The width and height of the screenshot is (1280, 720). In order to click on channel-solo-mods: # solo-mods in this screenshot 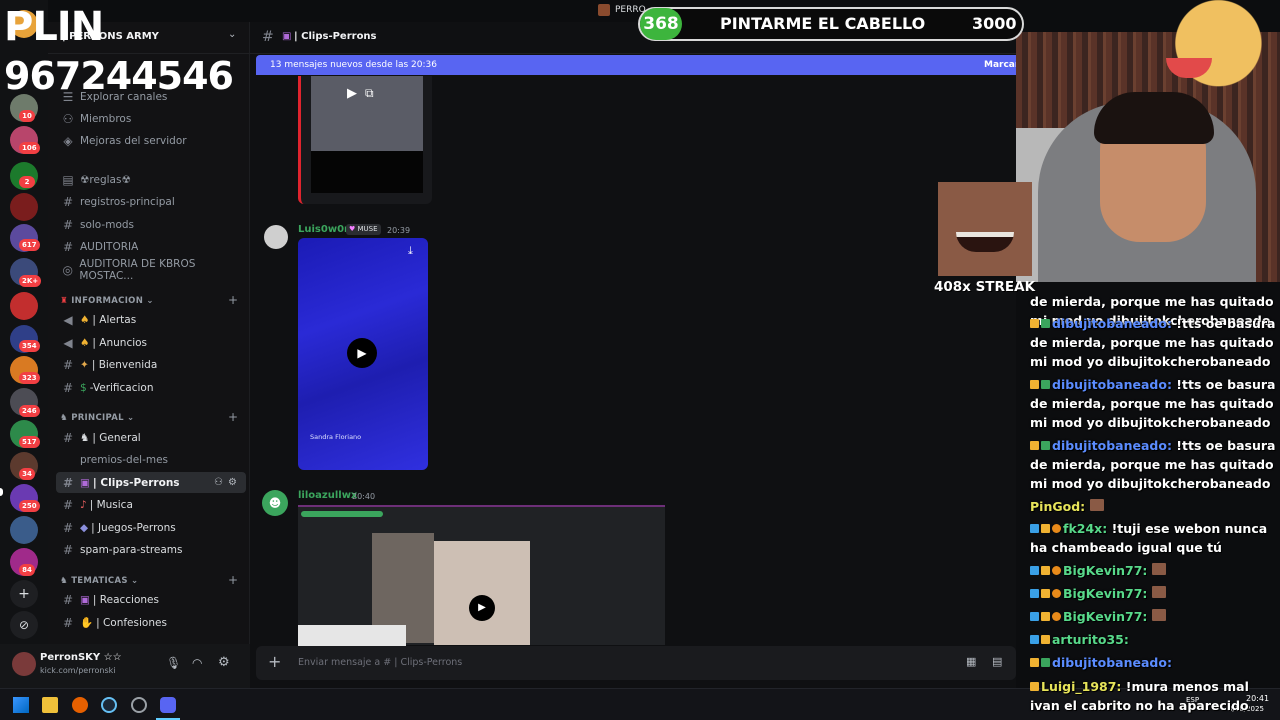, I will do `click(151, 224)`.